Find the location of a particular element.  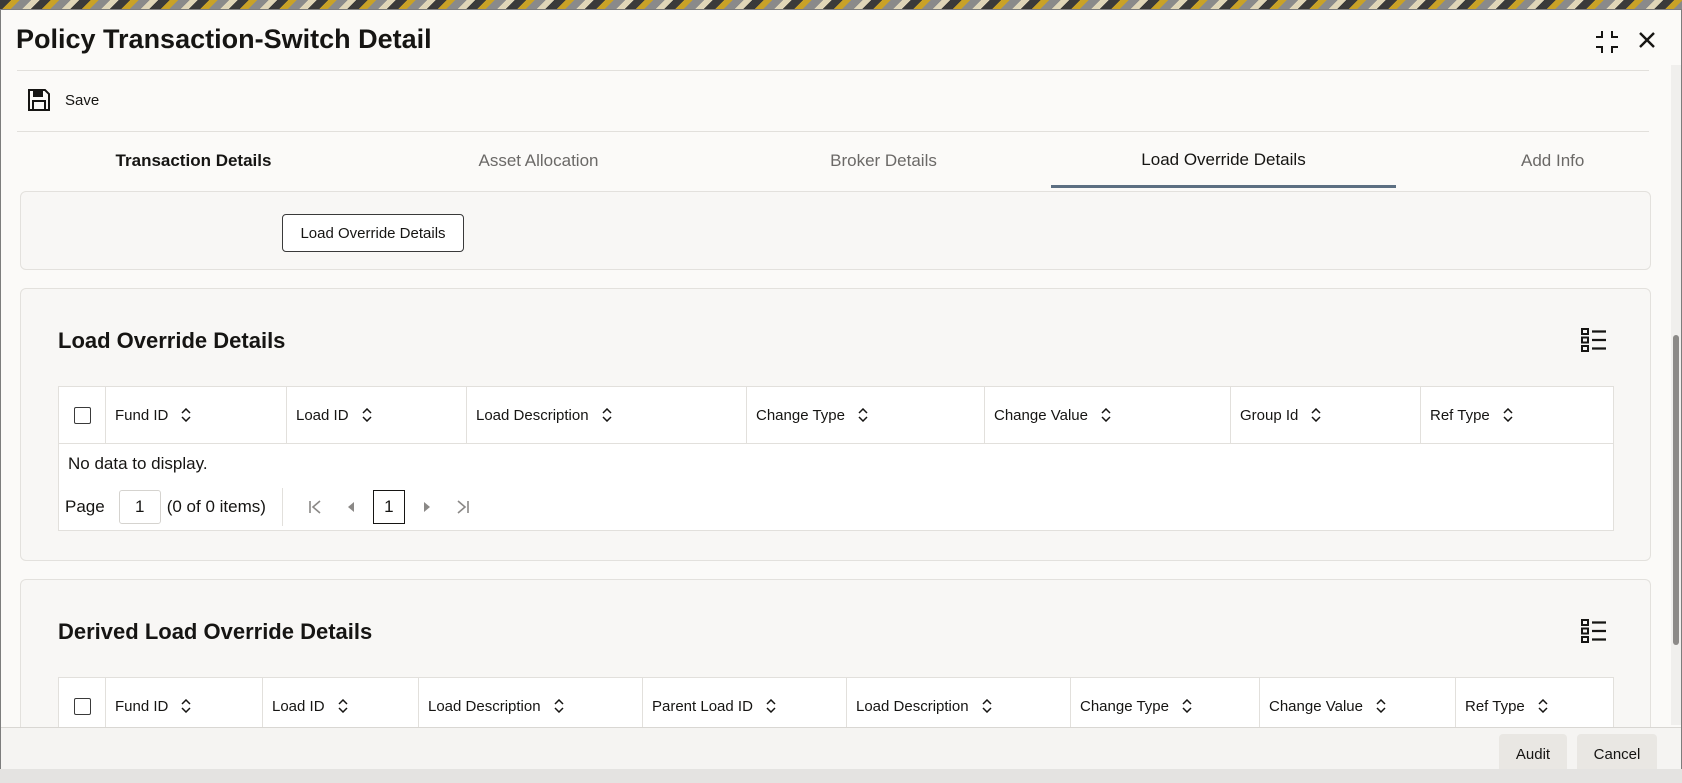

expand-icon is located at coordinates (1607, 42).